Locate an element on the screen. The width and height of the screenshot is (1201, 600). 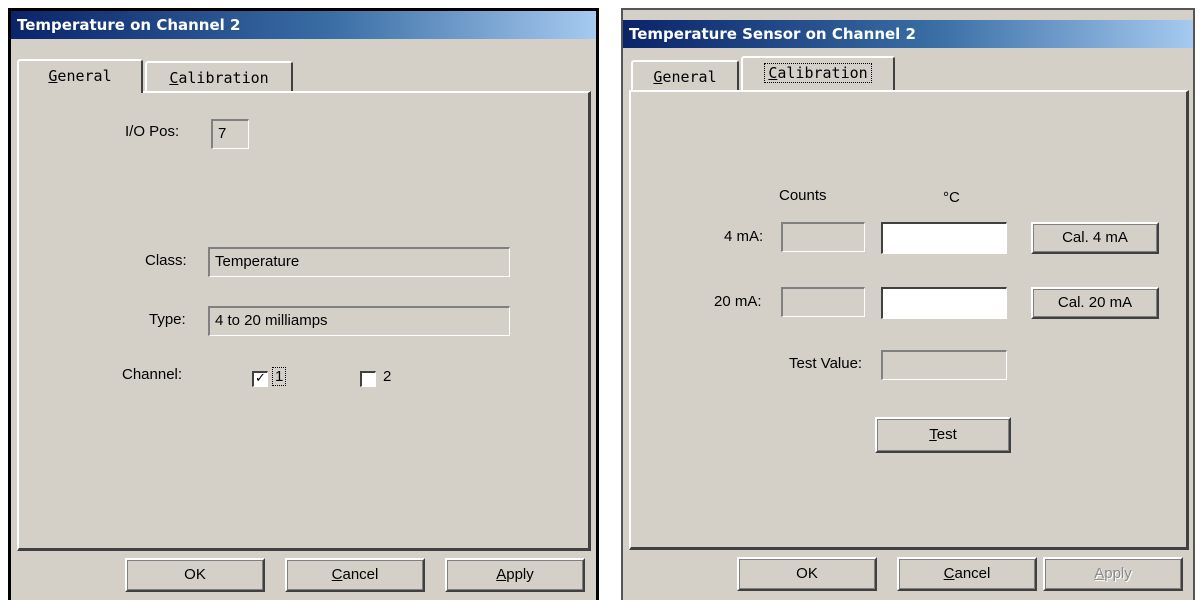
channel-label: Channel: is located at coordinates (152, 374).